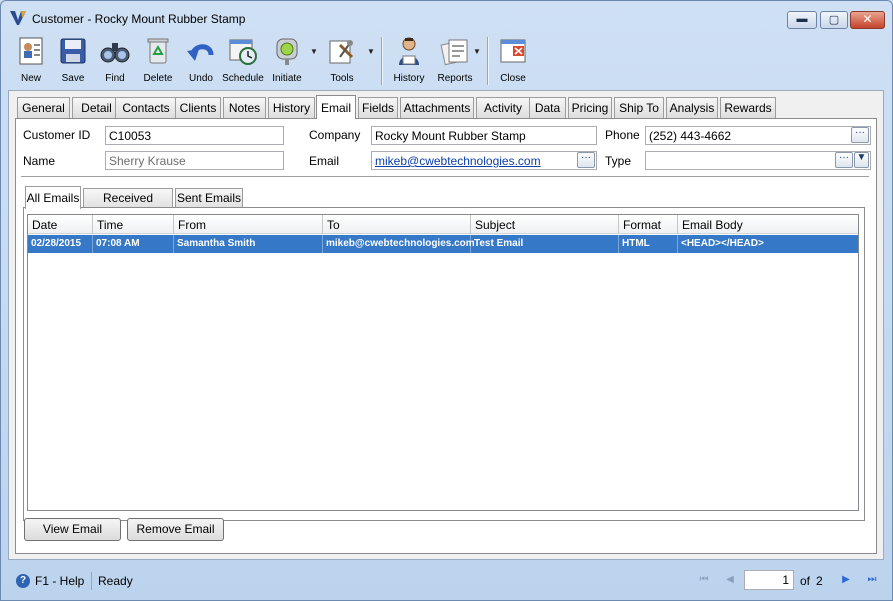 The image size is (893, 601). I want to click on phone-browse-button: ···, so click(860, 135).